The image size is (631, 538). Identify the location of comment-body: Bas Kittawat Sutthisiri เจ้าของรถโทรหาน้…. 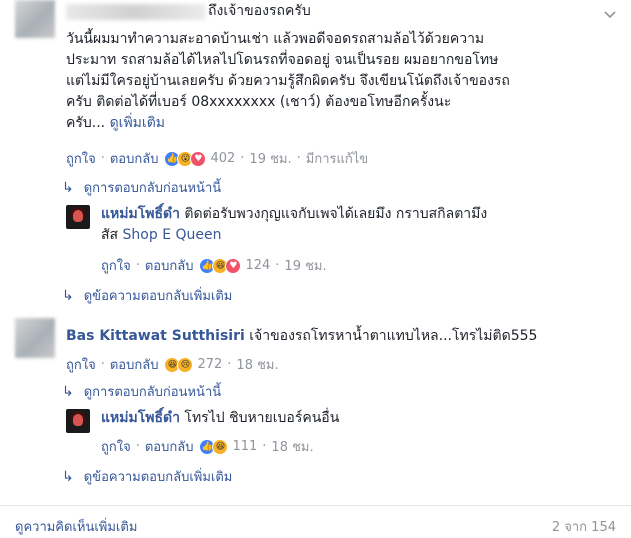
(346, 336).